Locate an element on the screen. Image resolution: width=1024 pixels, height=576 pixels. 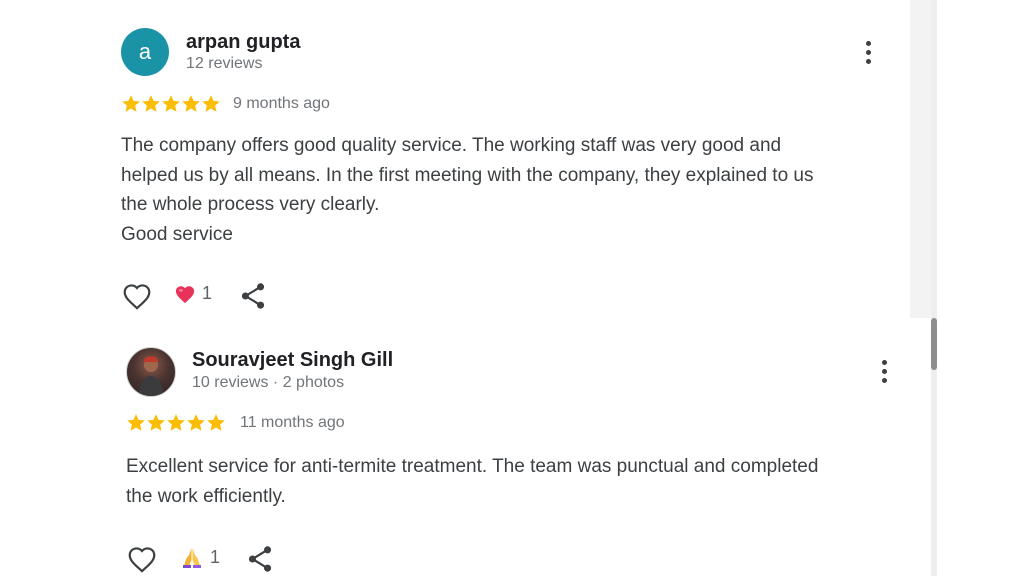
heart-emoji-icon is located at coordinates (185, 294).